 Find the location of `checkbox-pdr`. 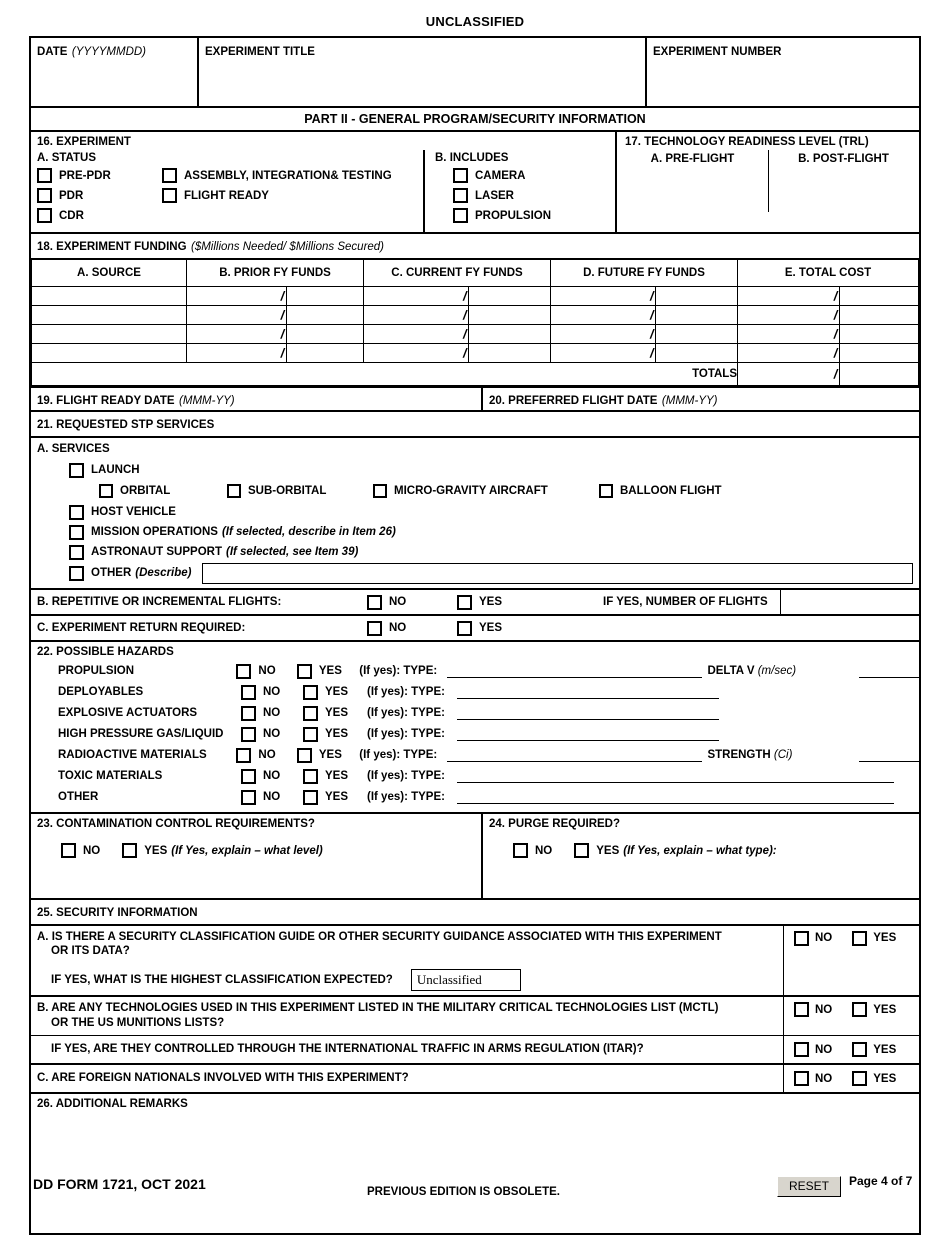

checkbox-pdr is located at coordinates (44, 196).